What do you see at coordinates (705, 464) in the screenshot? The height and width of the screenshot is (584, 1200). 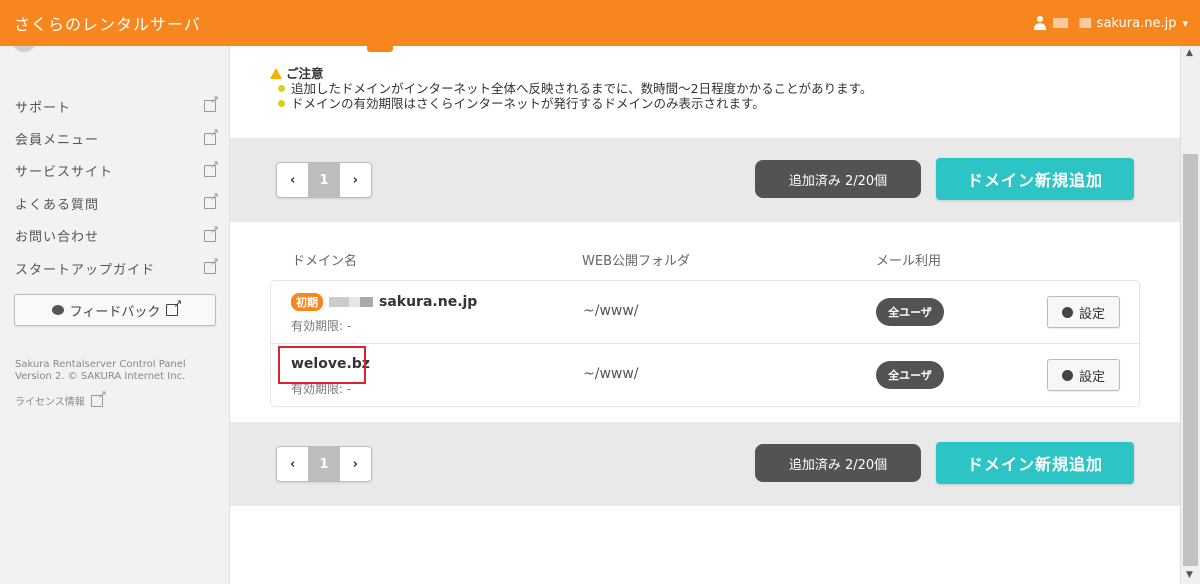 I see `toolbar-bottom: ‹ 1 › 追加済み 2/20個 ドメイン新規追加` at bounding box center [705, 464].